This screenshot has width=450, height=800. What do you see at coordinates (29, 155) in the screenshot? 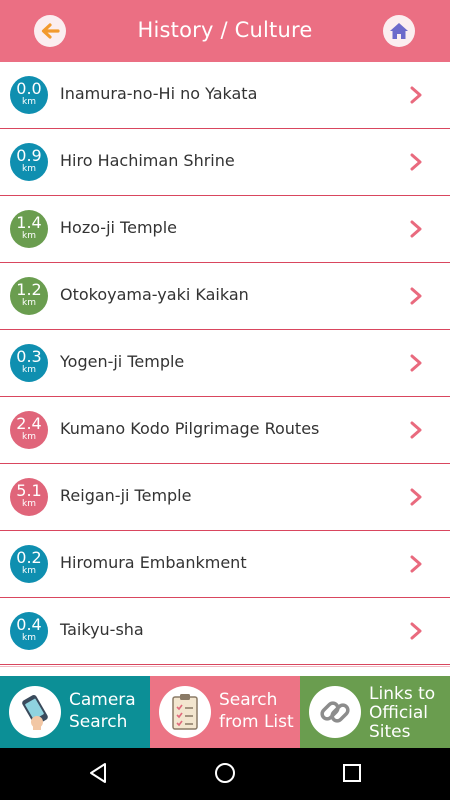
I see `distance-value: 0.9` at bounding box center [29, 155].